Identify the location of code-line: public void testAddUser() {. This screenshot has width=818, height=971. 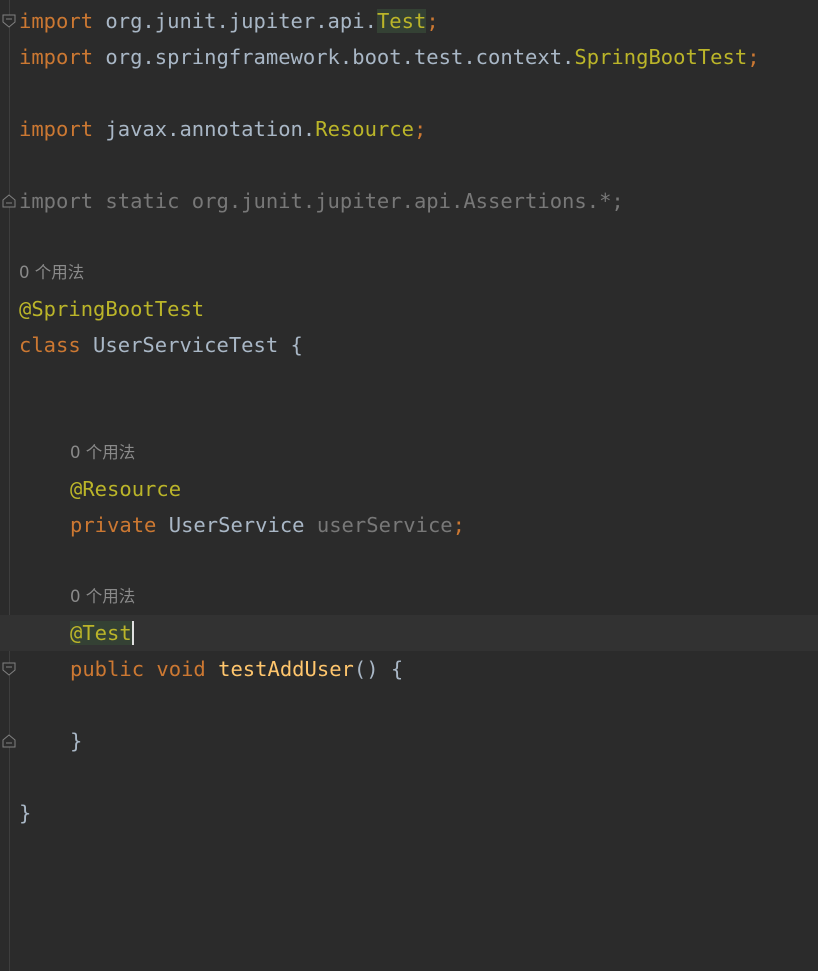
(409, 669).